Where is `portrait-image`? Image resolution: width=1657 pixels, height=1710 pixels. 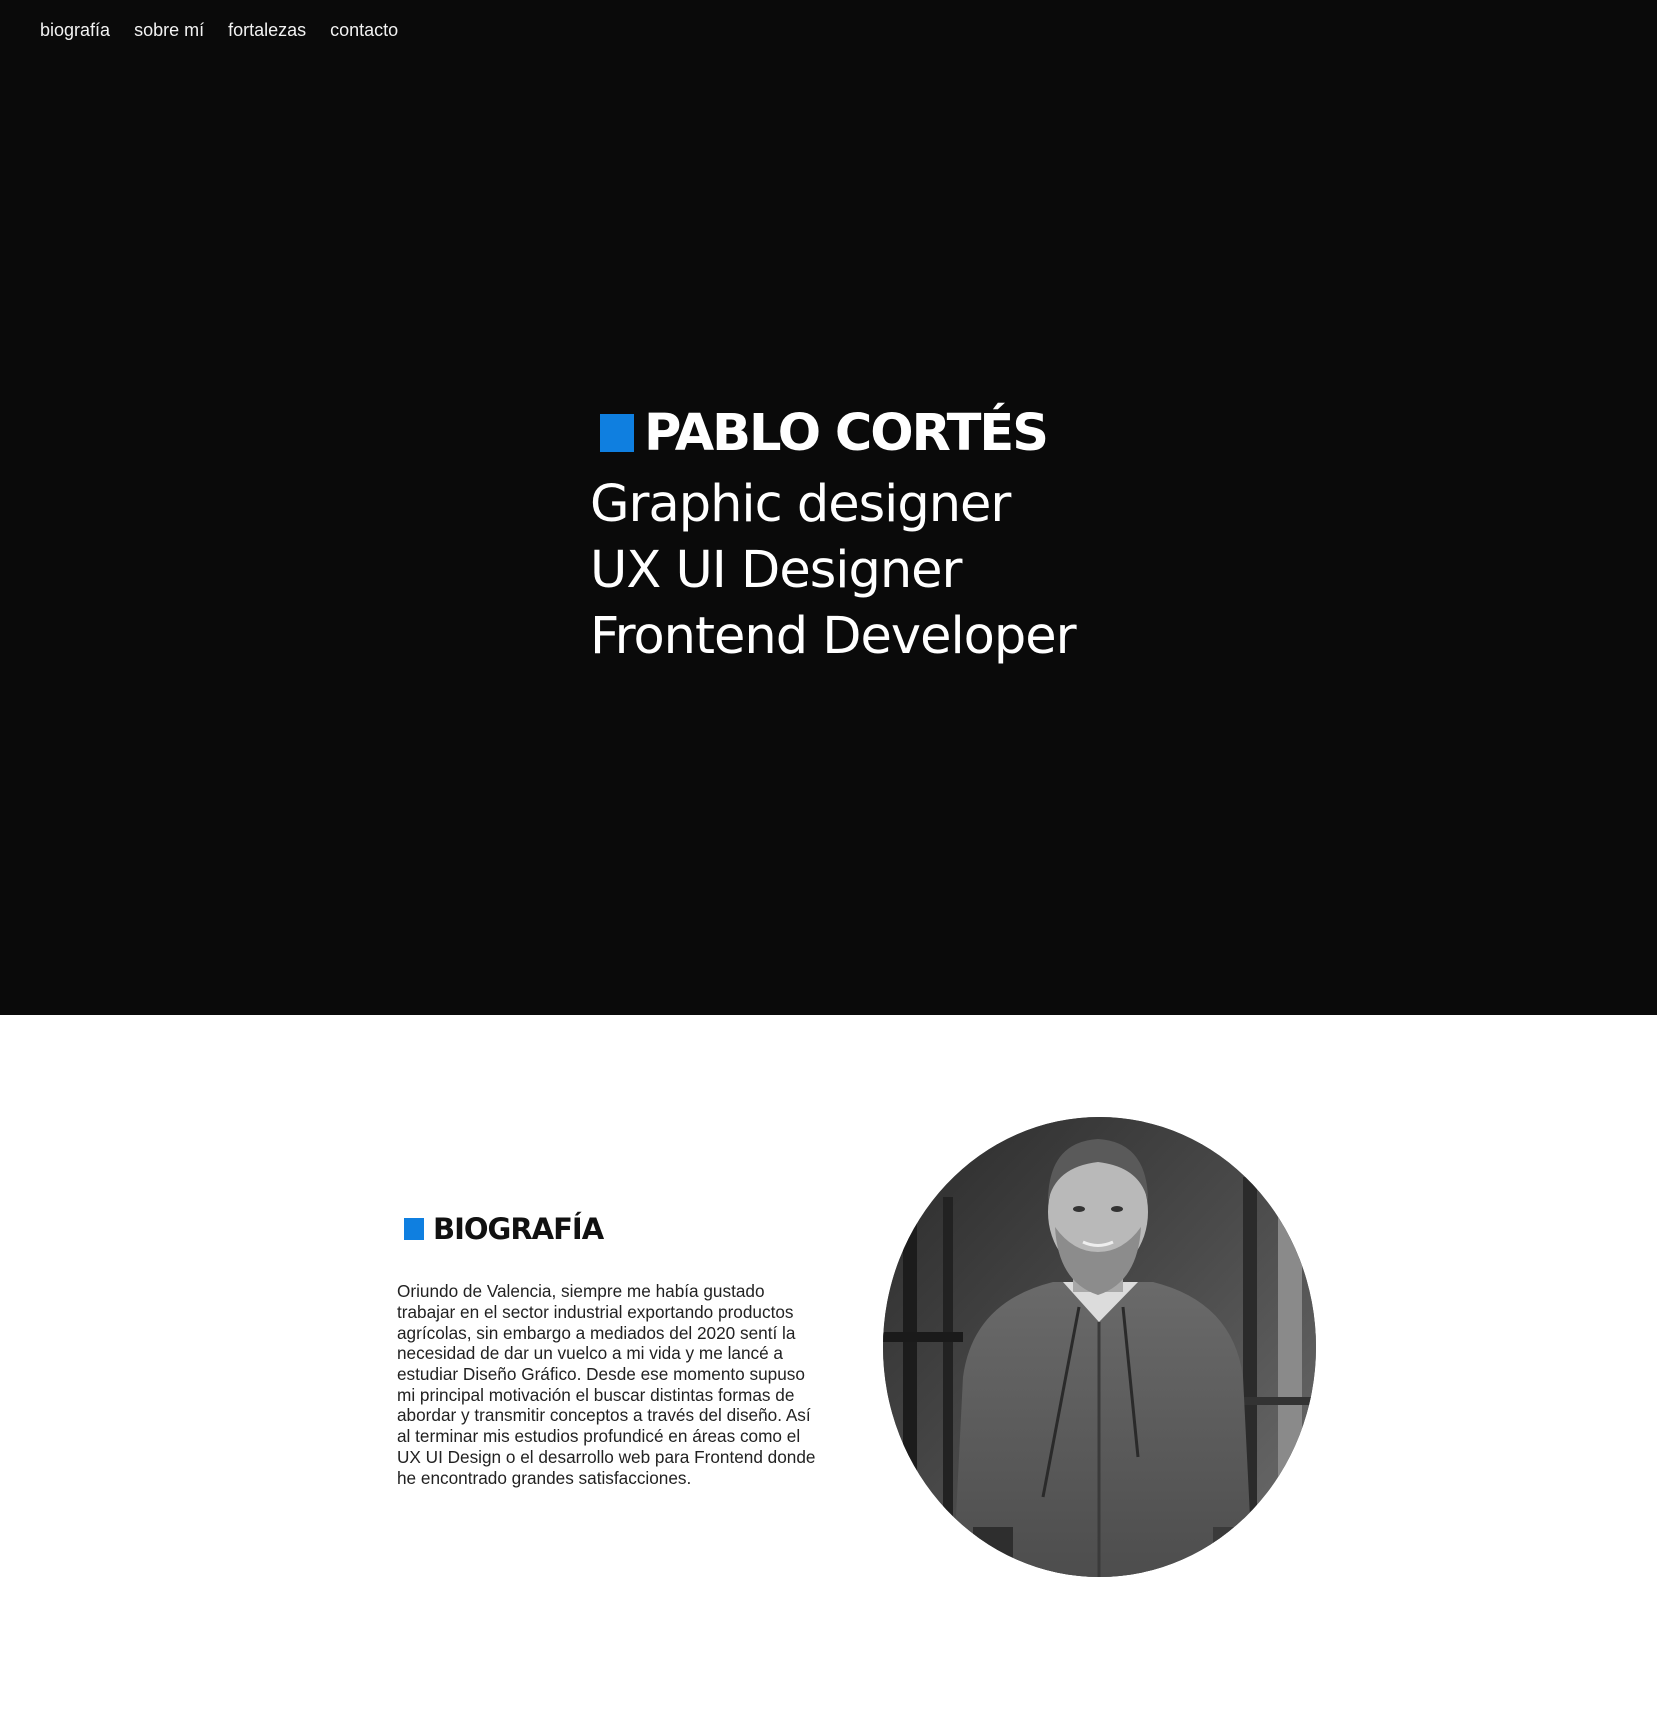
portrait-image is located at coordinates (1099, 1347).